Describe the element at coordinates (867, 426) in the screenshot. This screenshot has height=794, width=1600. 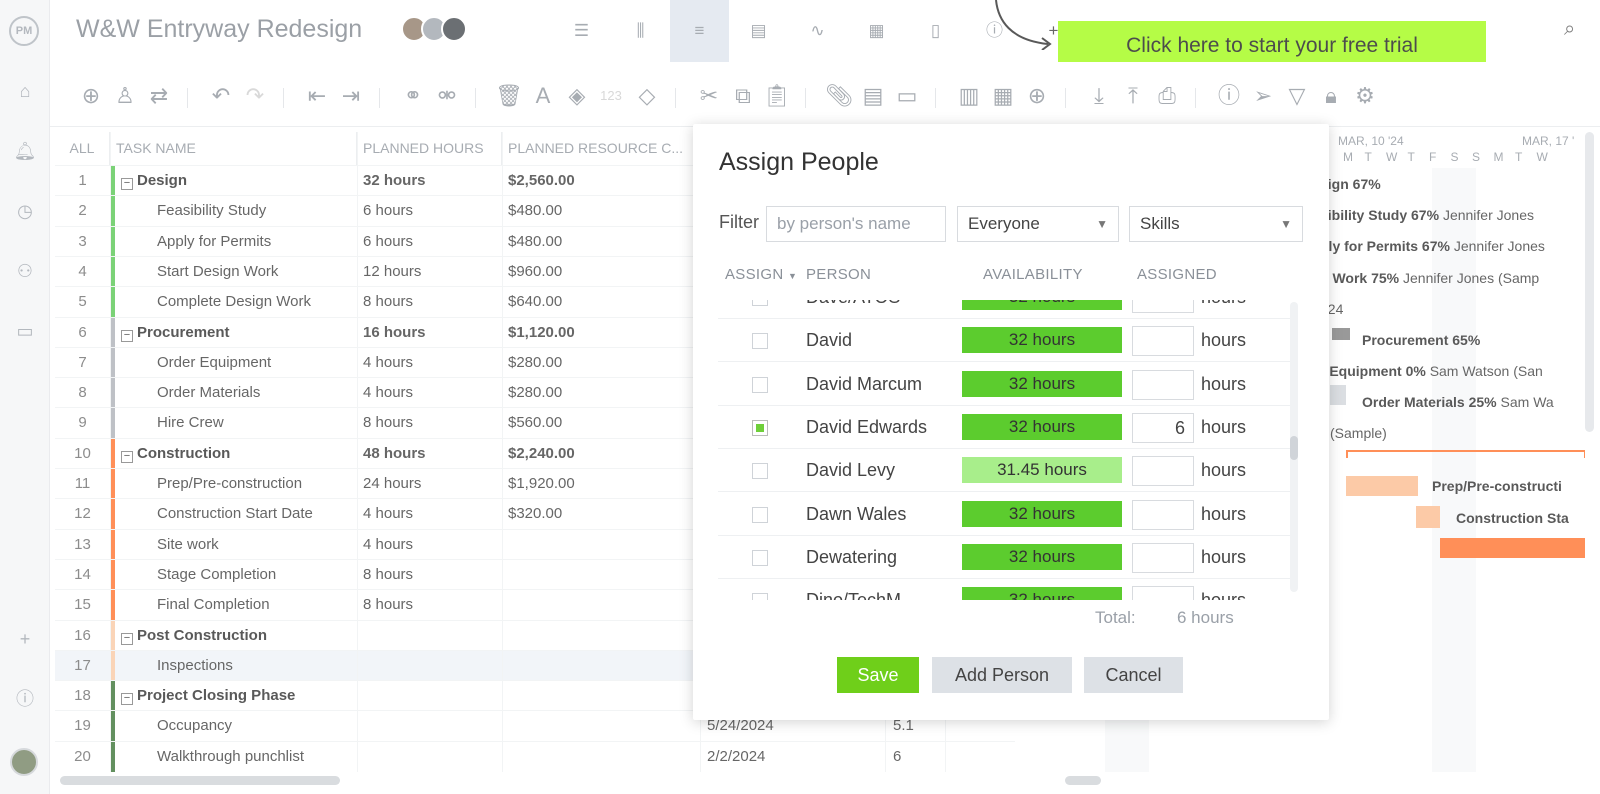
I see `person-name: David Edwards` at that location.